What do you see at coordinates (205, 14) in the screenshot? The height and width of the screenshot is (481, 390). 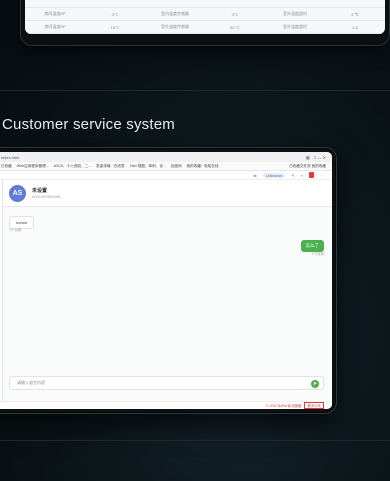 I see `table-row: 房间温度BP 0°C 室内温度传感器 3°C 室外温度超时 3 ℃` at bounding box center [205, 14].